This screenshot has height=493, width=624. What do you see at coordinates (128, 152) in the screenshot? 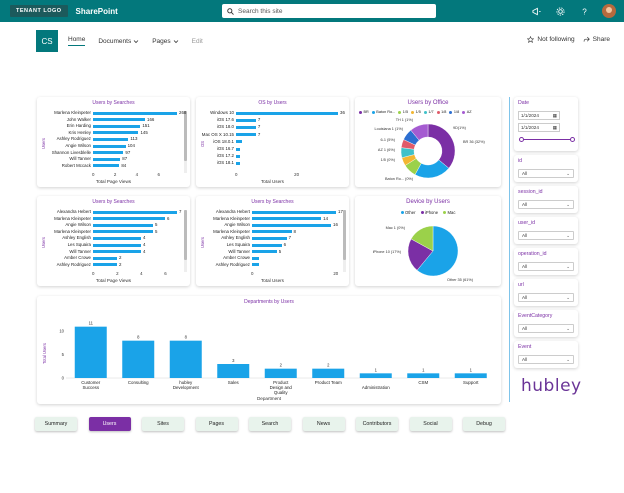
I see `bar-value-label: 97` at bounding box center [128, 152].